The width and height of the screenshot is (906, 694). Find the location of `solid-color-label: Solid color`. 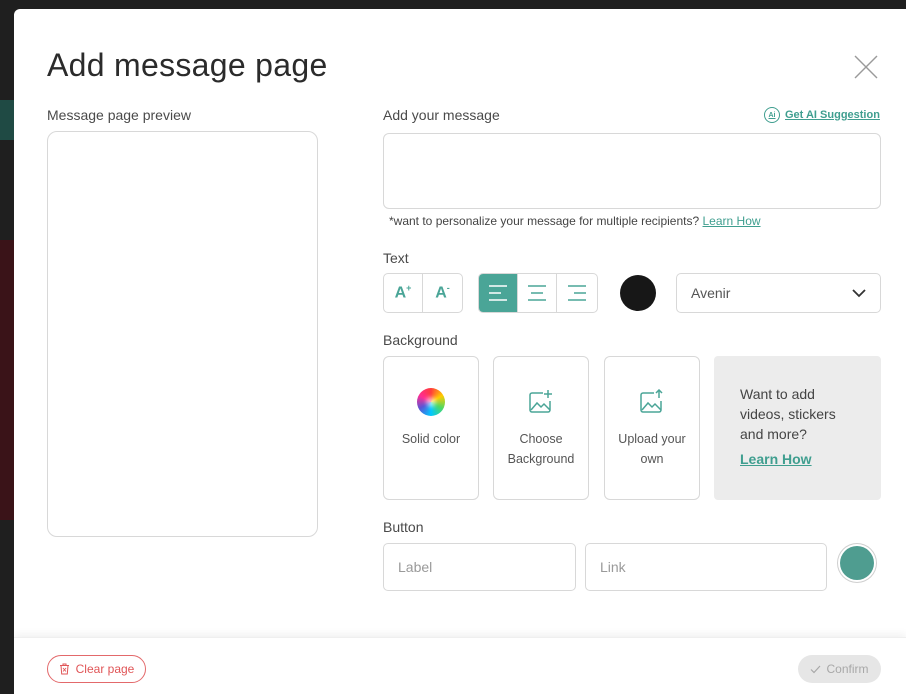

solid-color-label: Solid color is located at coordinates (431, 439).